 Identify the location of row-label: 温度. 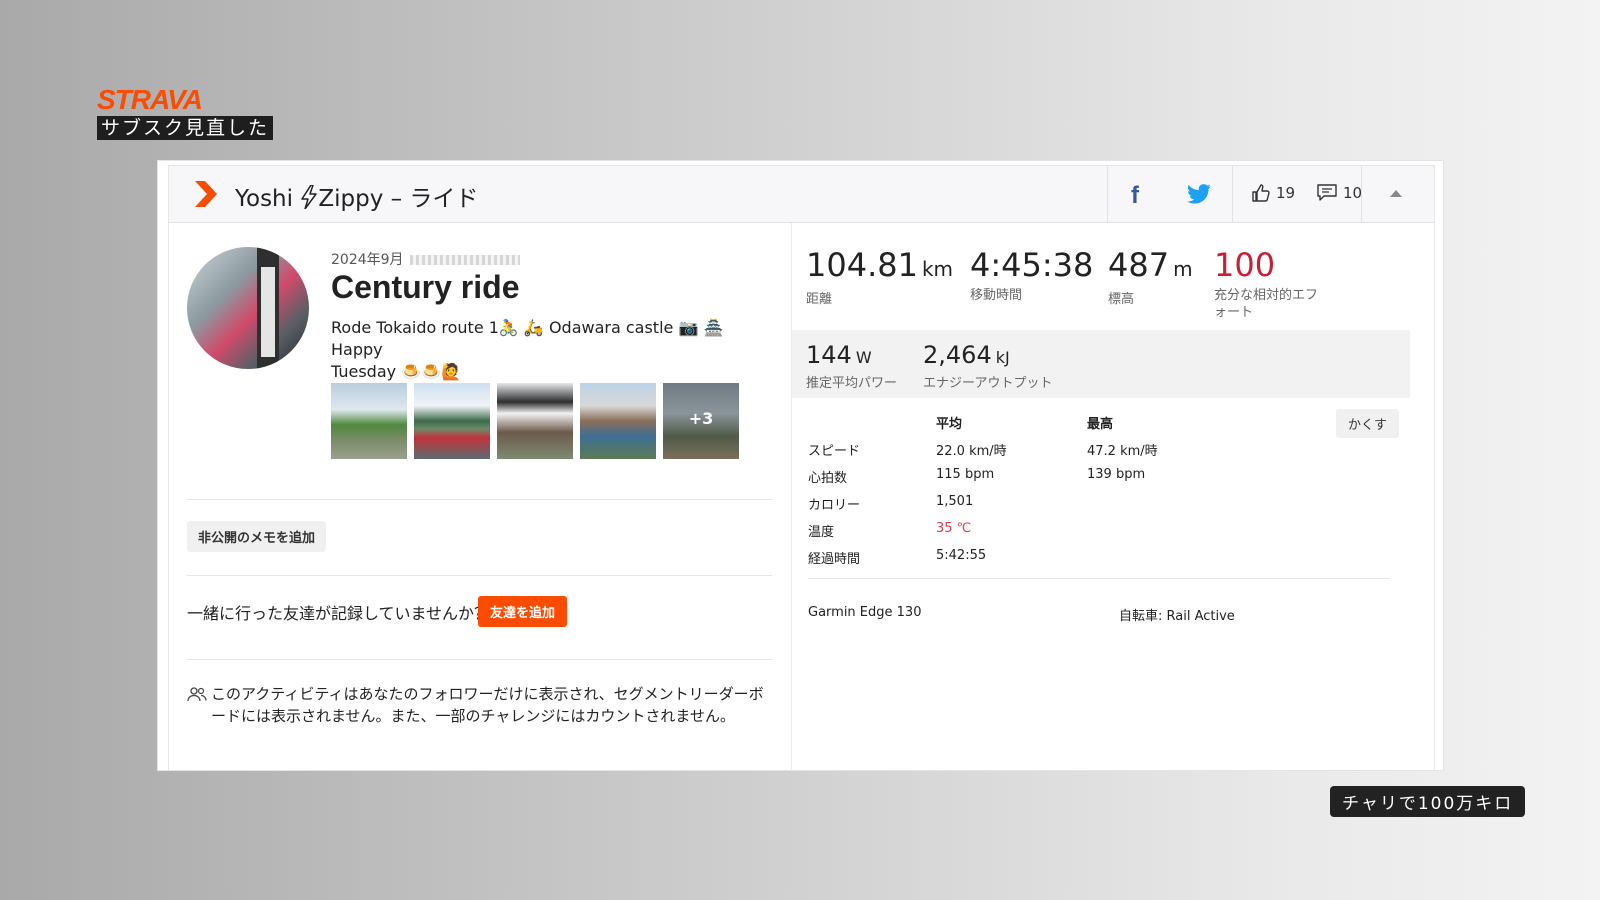
(821, 532).